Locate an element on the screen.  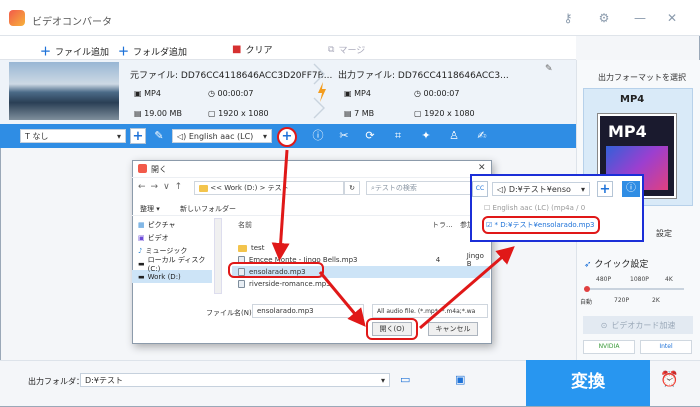
nvidia-badge: NVIDIA is located at coordinates (609, 347).